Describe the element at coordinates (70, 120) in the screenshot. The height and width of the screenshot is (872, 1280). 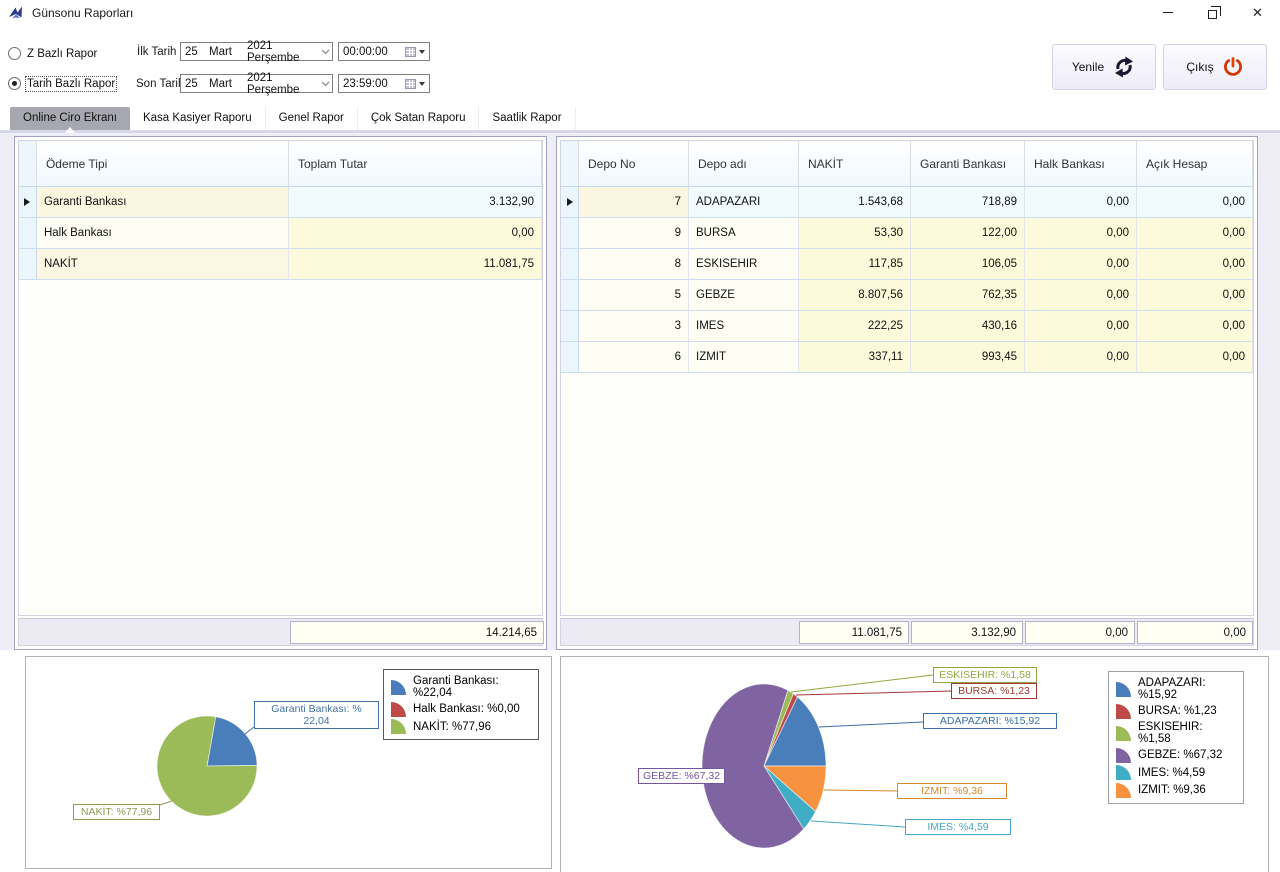
I see `tab-online-ciro-ekranı: Online Ciro Ekranı` at that location.